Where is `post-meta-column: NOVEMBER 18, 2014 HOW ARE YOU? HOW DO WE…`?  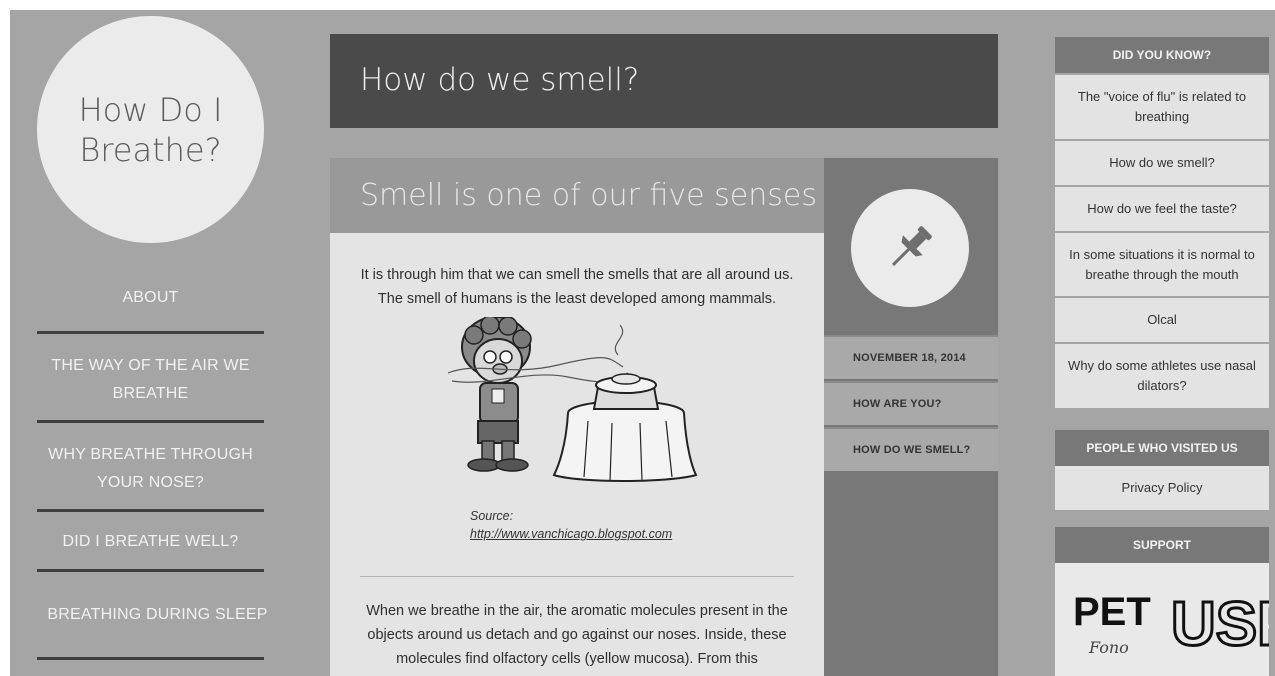 post-meta-column: NOVEMBER 18, 2014 HOW ARE YOU? HOW DO WE… is located at coordinates (911, 417).